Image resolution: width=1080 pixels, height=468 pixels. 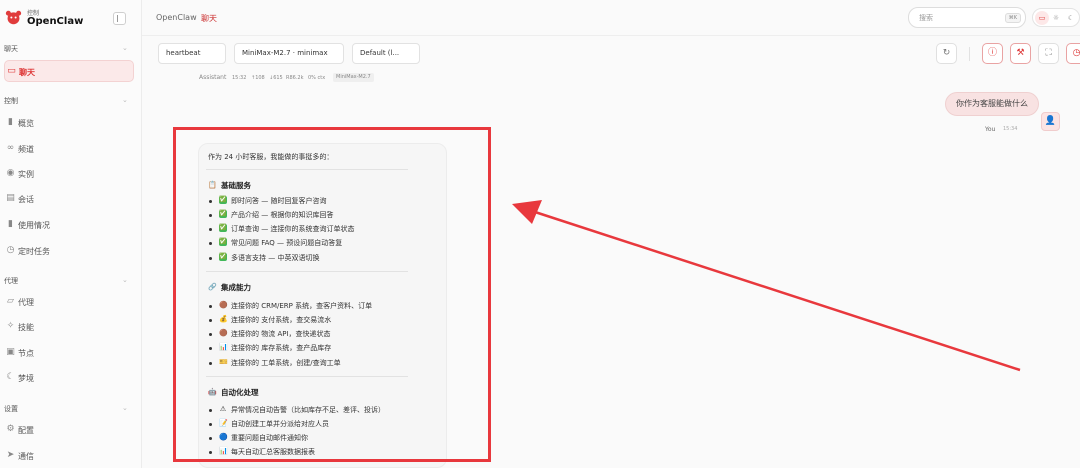 I want to click on sun-icon: ☼, so click(x=1056, y=18).